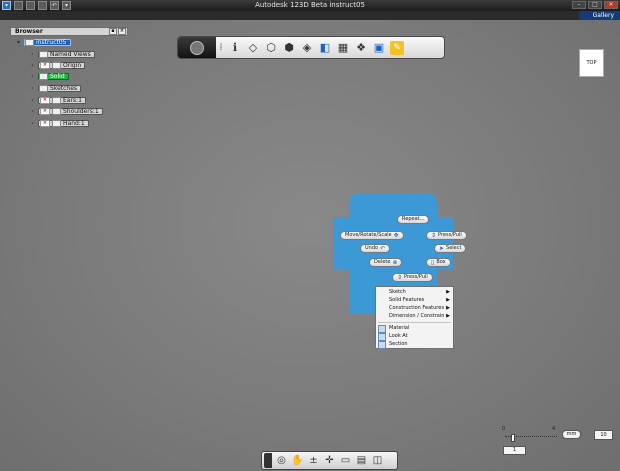 This screenshot has width=620, height=471. Describe the element at coordinates (414, 322) in the screenshot. I see `menu-separator` at that location.